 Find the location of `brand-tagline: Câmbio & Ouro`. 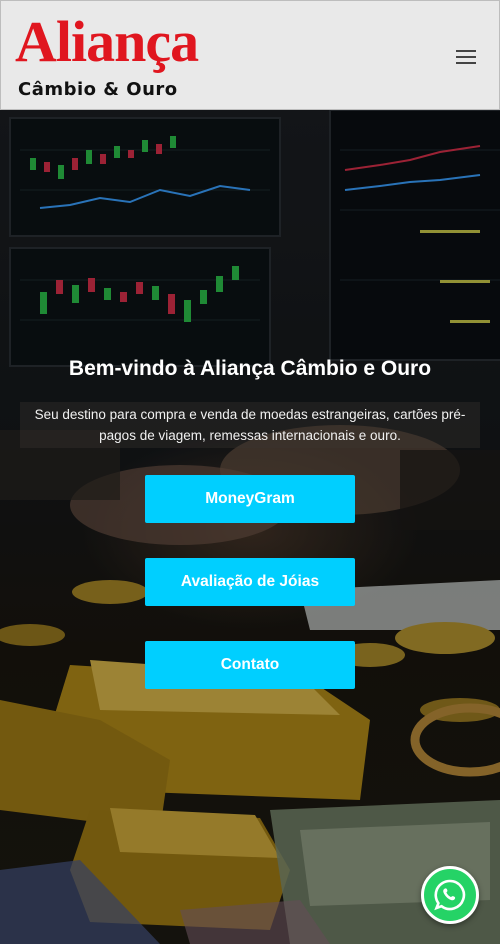

brand-tagline: Câmbio & Ouro is located at coordinates (98, 89).